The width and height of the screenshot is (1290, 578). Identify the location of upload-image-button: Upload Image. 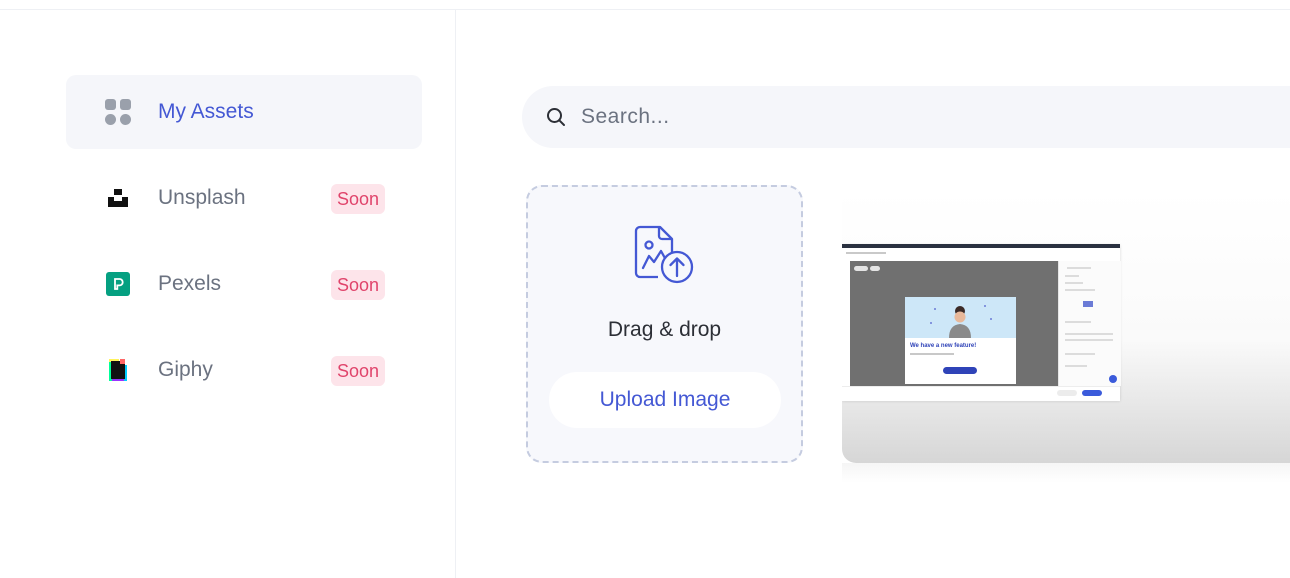
(665, 400).